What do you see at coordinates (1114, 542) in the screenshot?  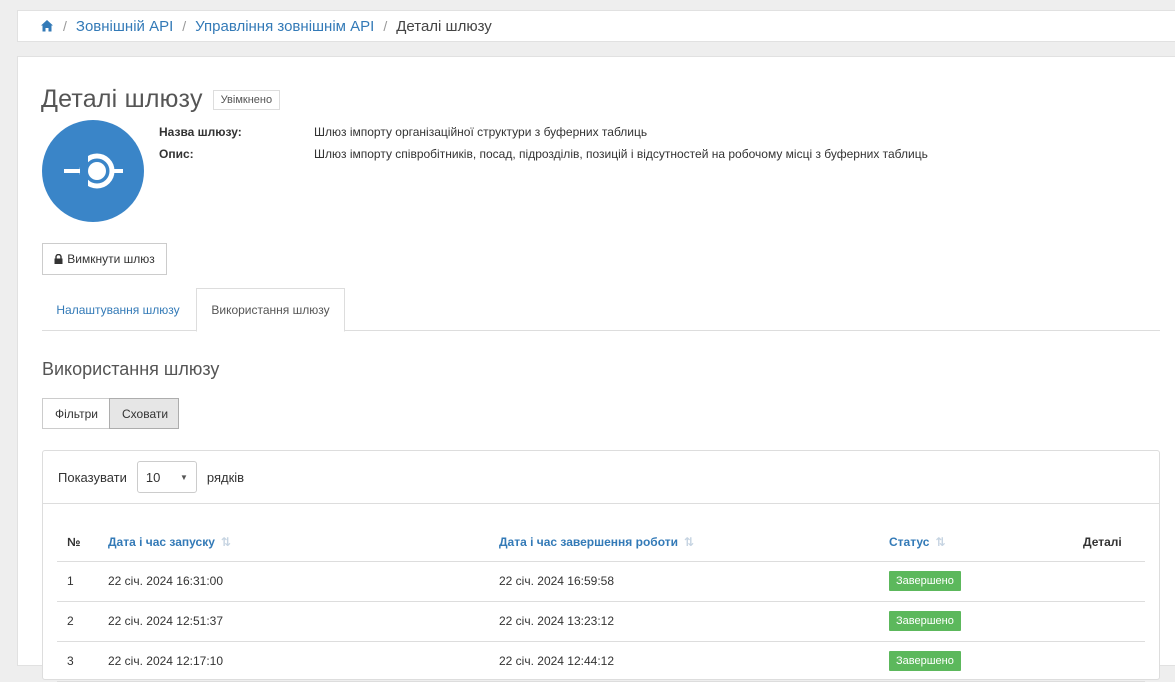 I see `column-header-details: Деталі` at bounding box center [1114, 542].